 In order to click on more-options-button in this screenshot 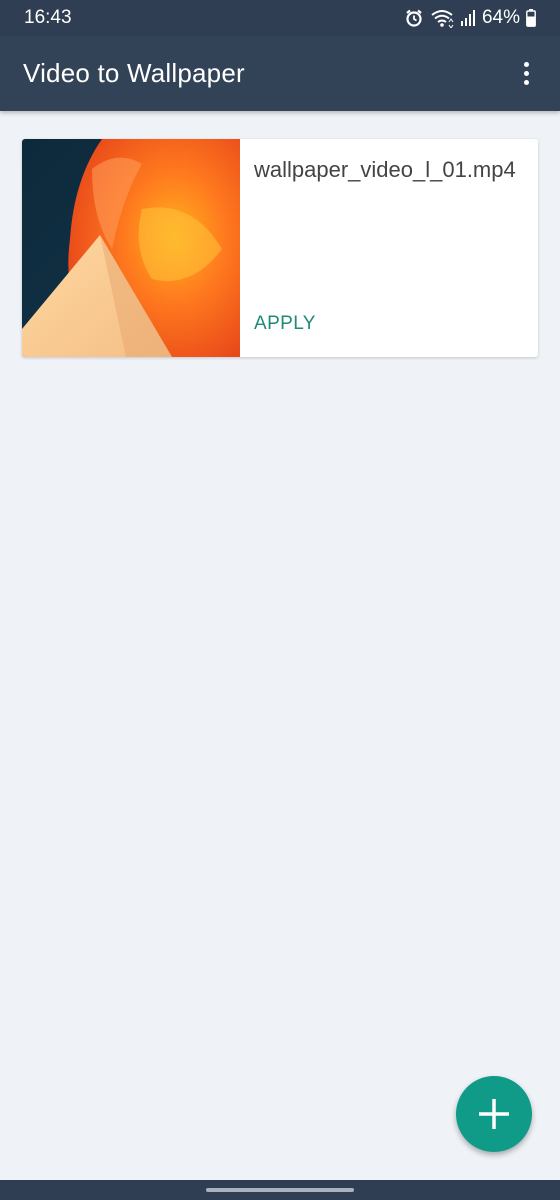, I will do `click(526, 74)`.